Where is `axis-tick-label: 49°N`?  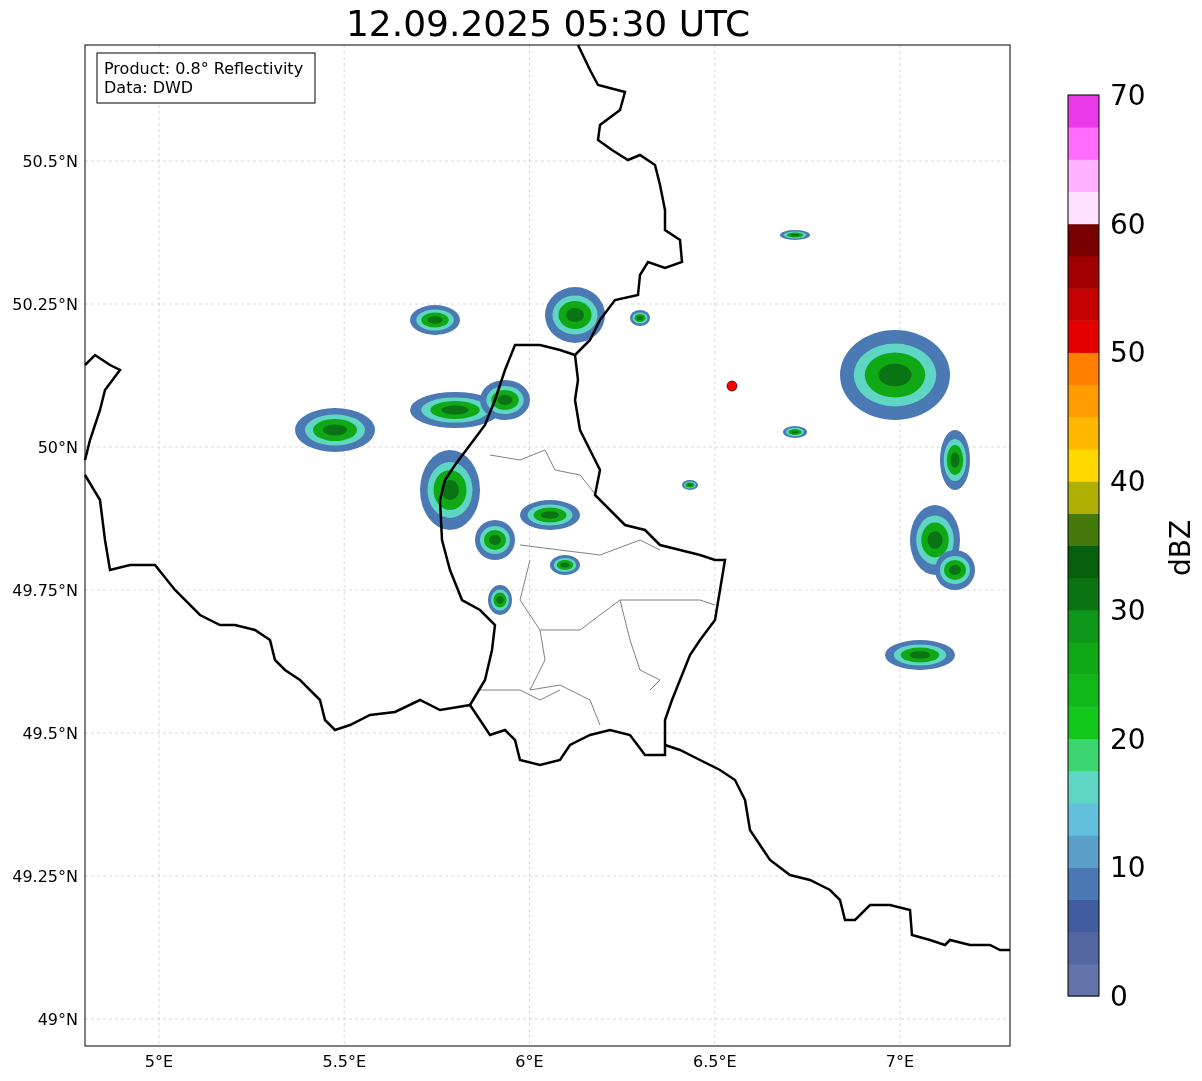
axis-tick-label: 49°N is located at coordinates (57, 1019).